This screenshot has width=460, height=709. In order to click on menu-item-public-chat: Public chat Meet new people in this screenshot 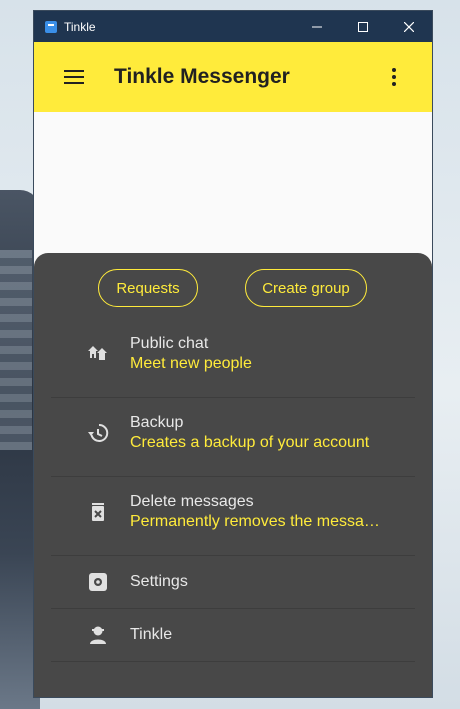, I will do `click(233, 358)`.